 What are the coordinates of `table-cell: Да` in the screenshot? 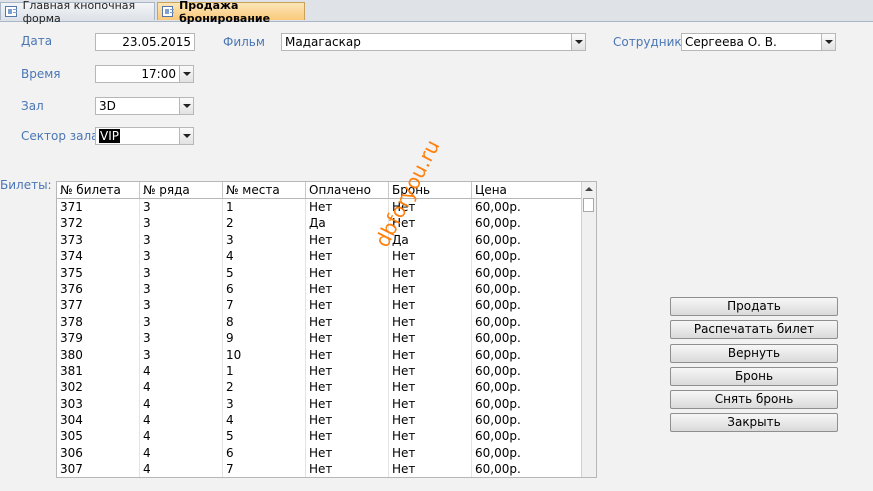 It's located at (430, 240).